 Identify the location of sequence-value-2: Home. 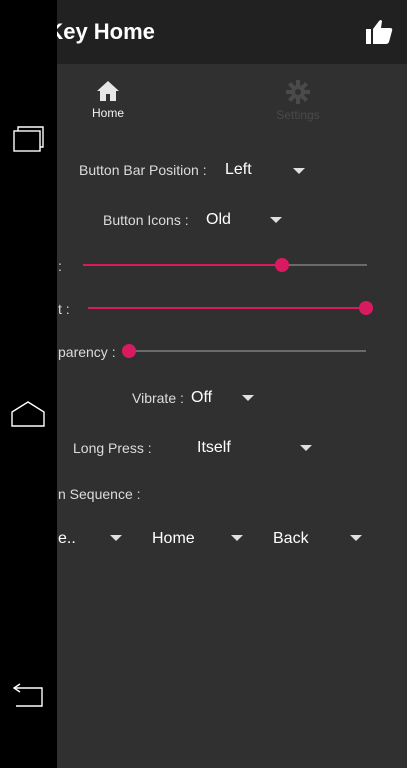
(173, 538).